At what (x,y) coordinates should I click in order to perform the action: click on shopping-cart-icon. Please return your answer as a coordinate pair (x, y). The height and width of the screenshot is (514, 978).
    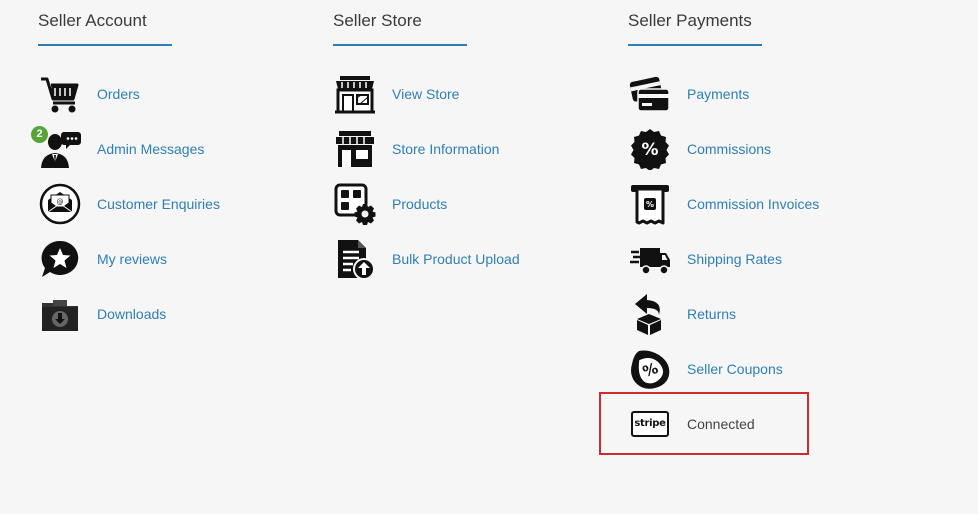
    Looking at the image, I should click on (60, 94).